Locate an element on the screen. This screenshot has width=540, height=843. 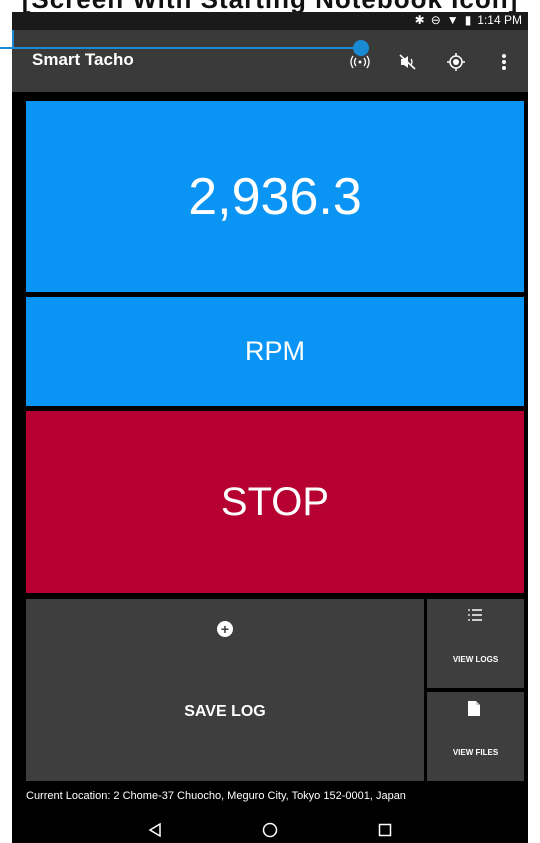
app-title: Smart Tacho is located at coordinates (83, 59).